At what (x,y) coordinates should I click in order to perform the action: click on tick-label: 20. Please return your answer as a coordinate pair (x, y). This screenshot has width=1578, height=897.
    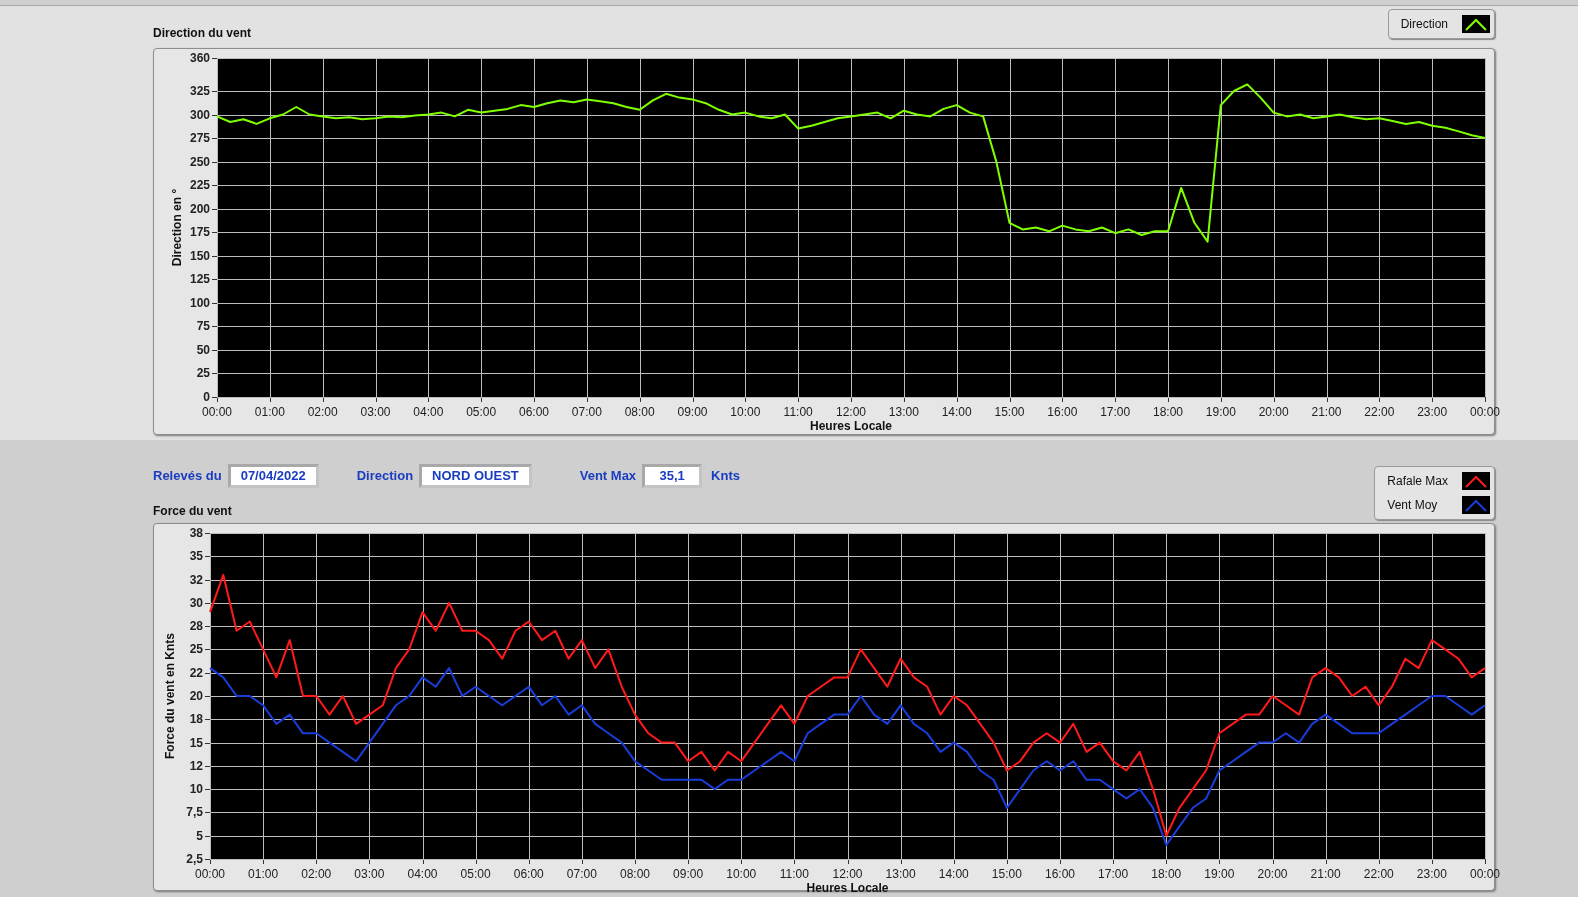
    Looking at the image, I should click on (196, 696).